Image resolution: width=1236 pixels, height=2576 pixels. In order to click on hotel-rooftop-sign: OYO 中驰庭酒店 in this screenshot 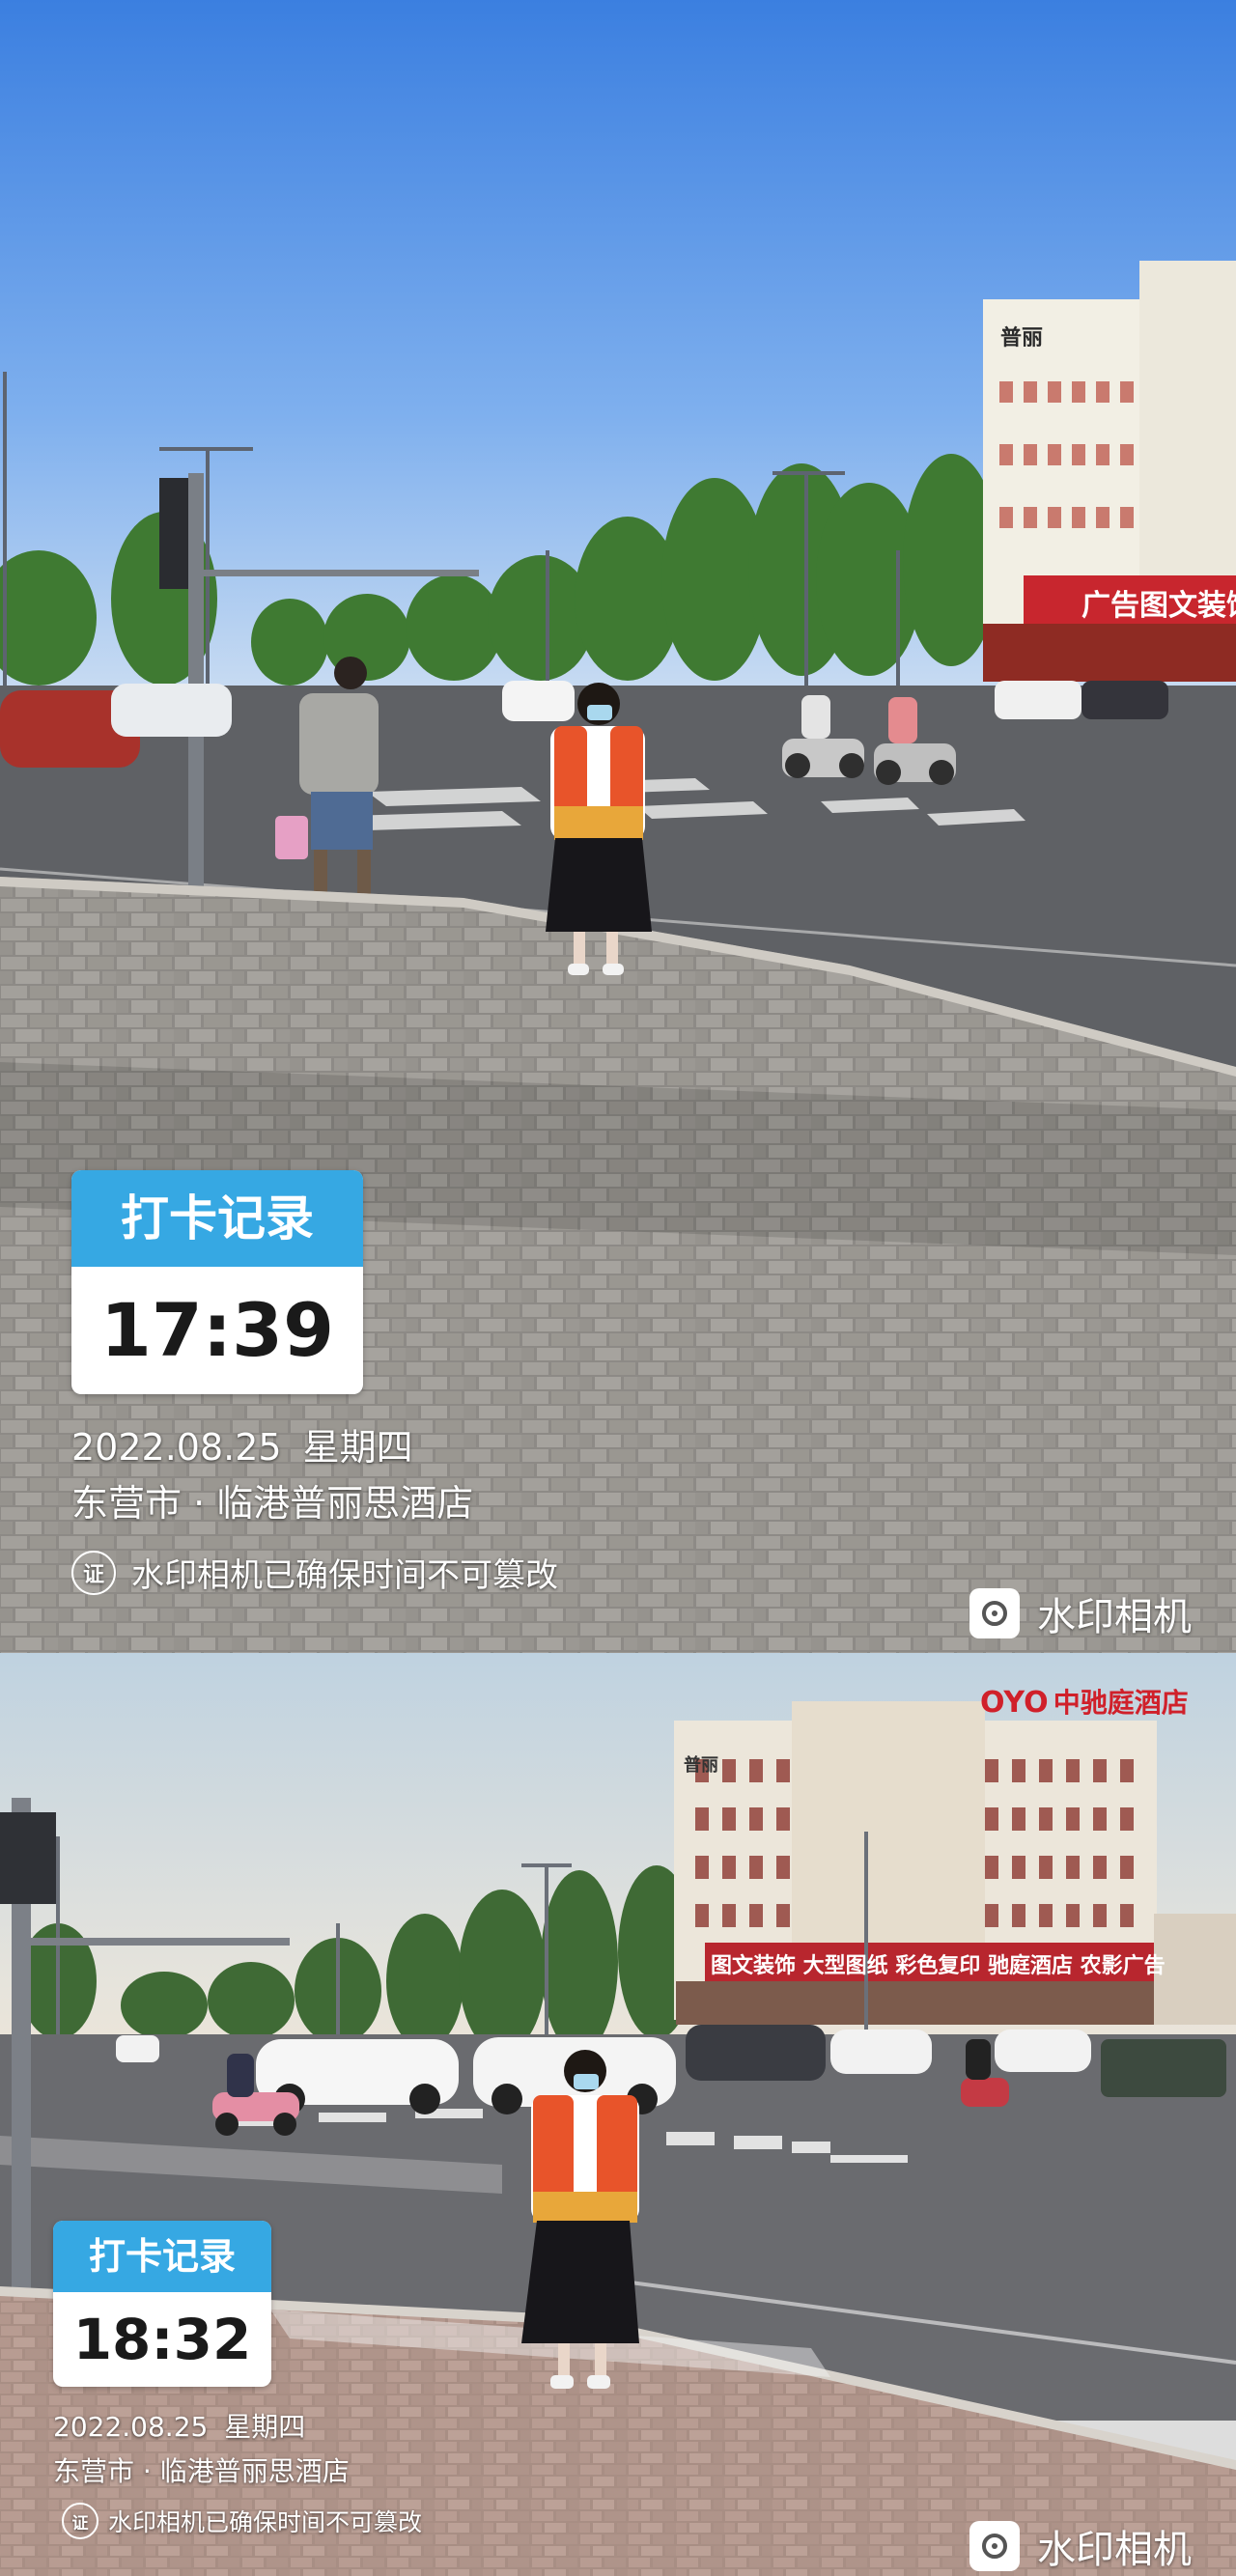, I will do `click(1084, 1702)`.